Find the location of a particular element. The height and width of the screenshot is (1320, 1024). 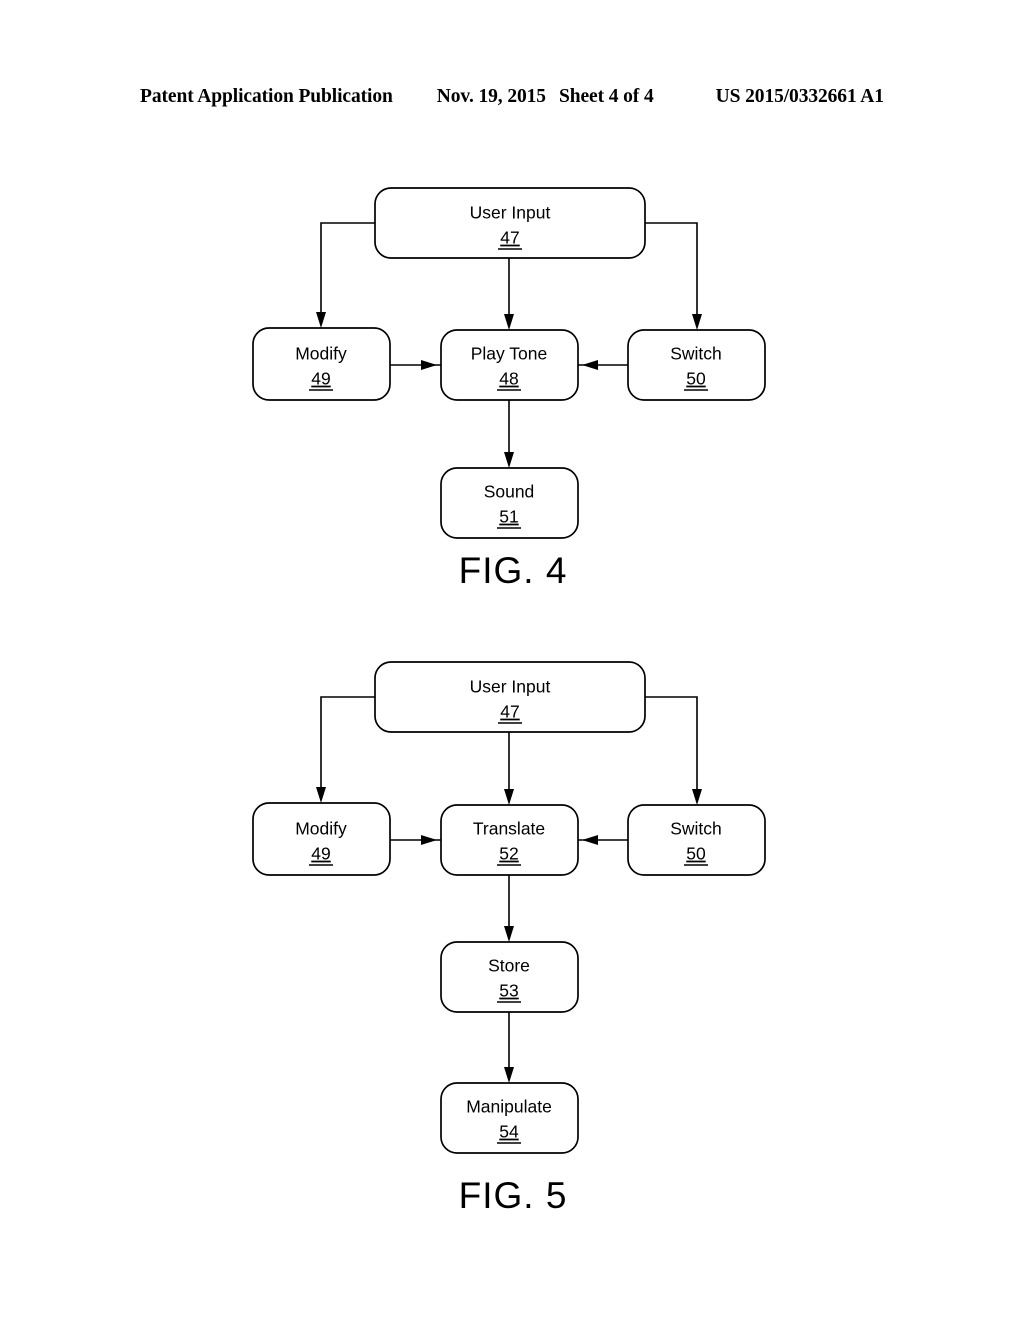

connector-modify-to-play-tone is located at coordinates (415, 365).